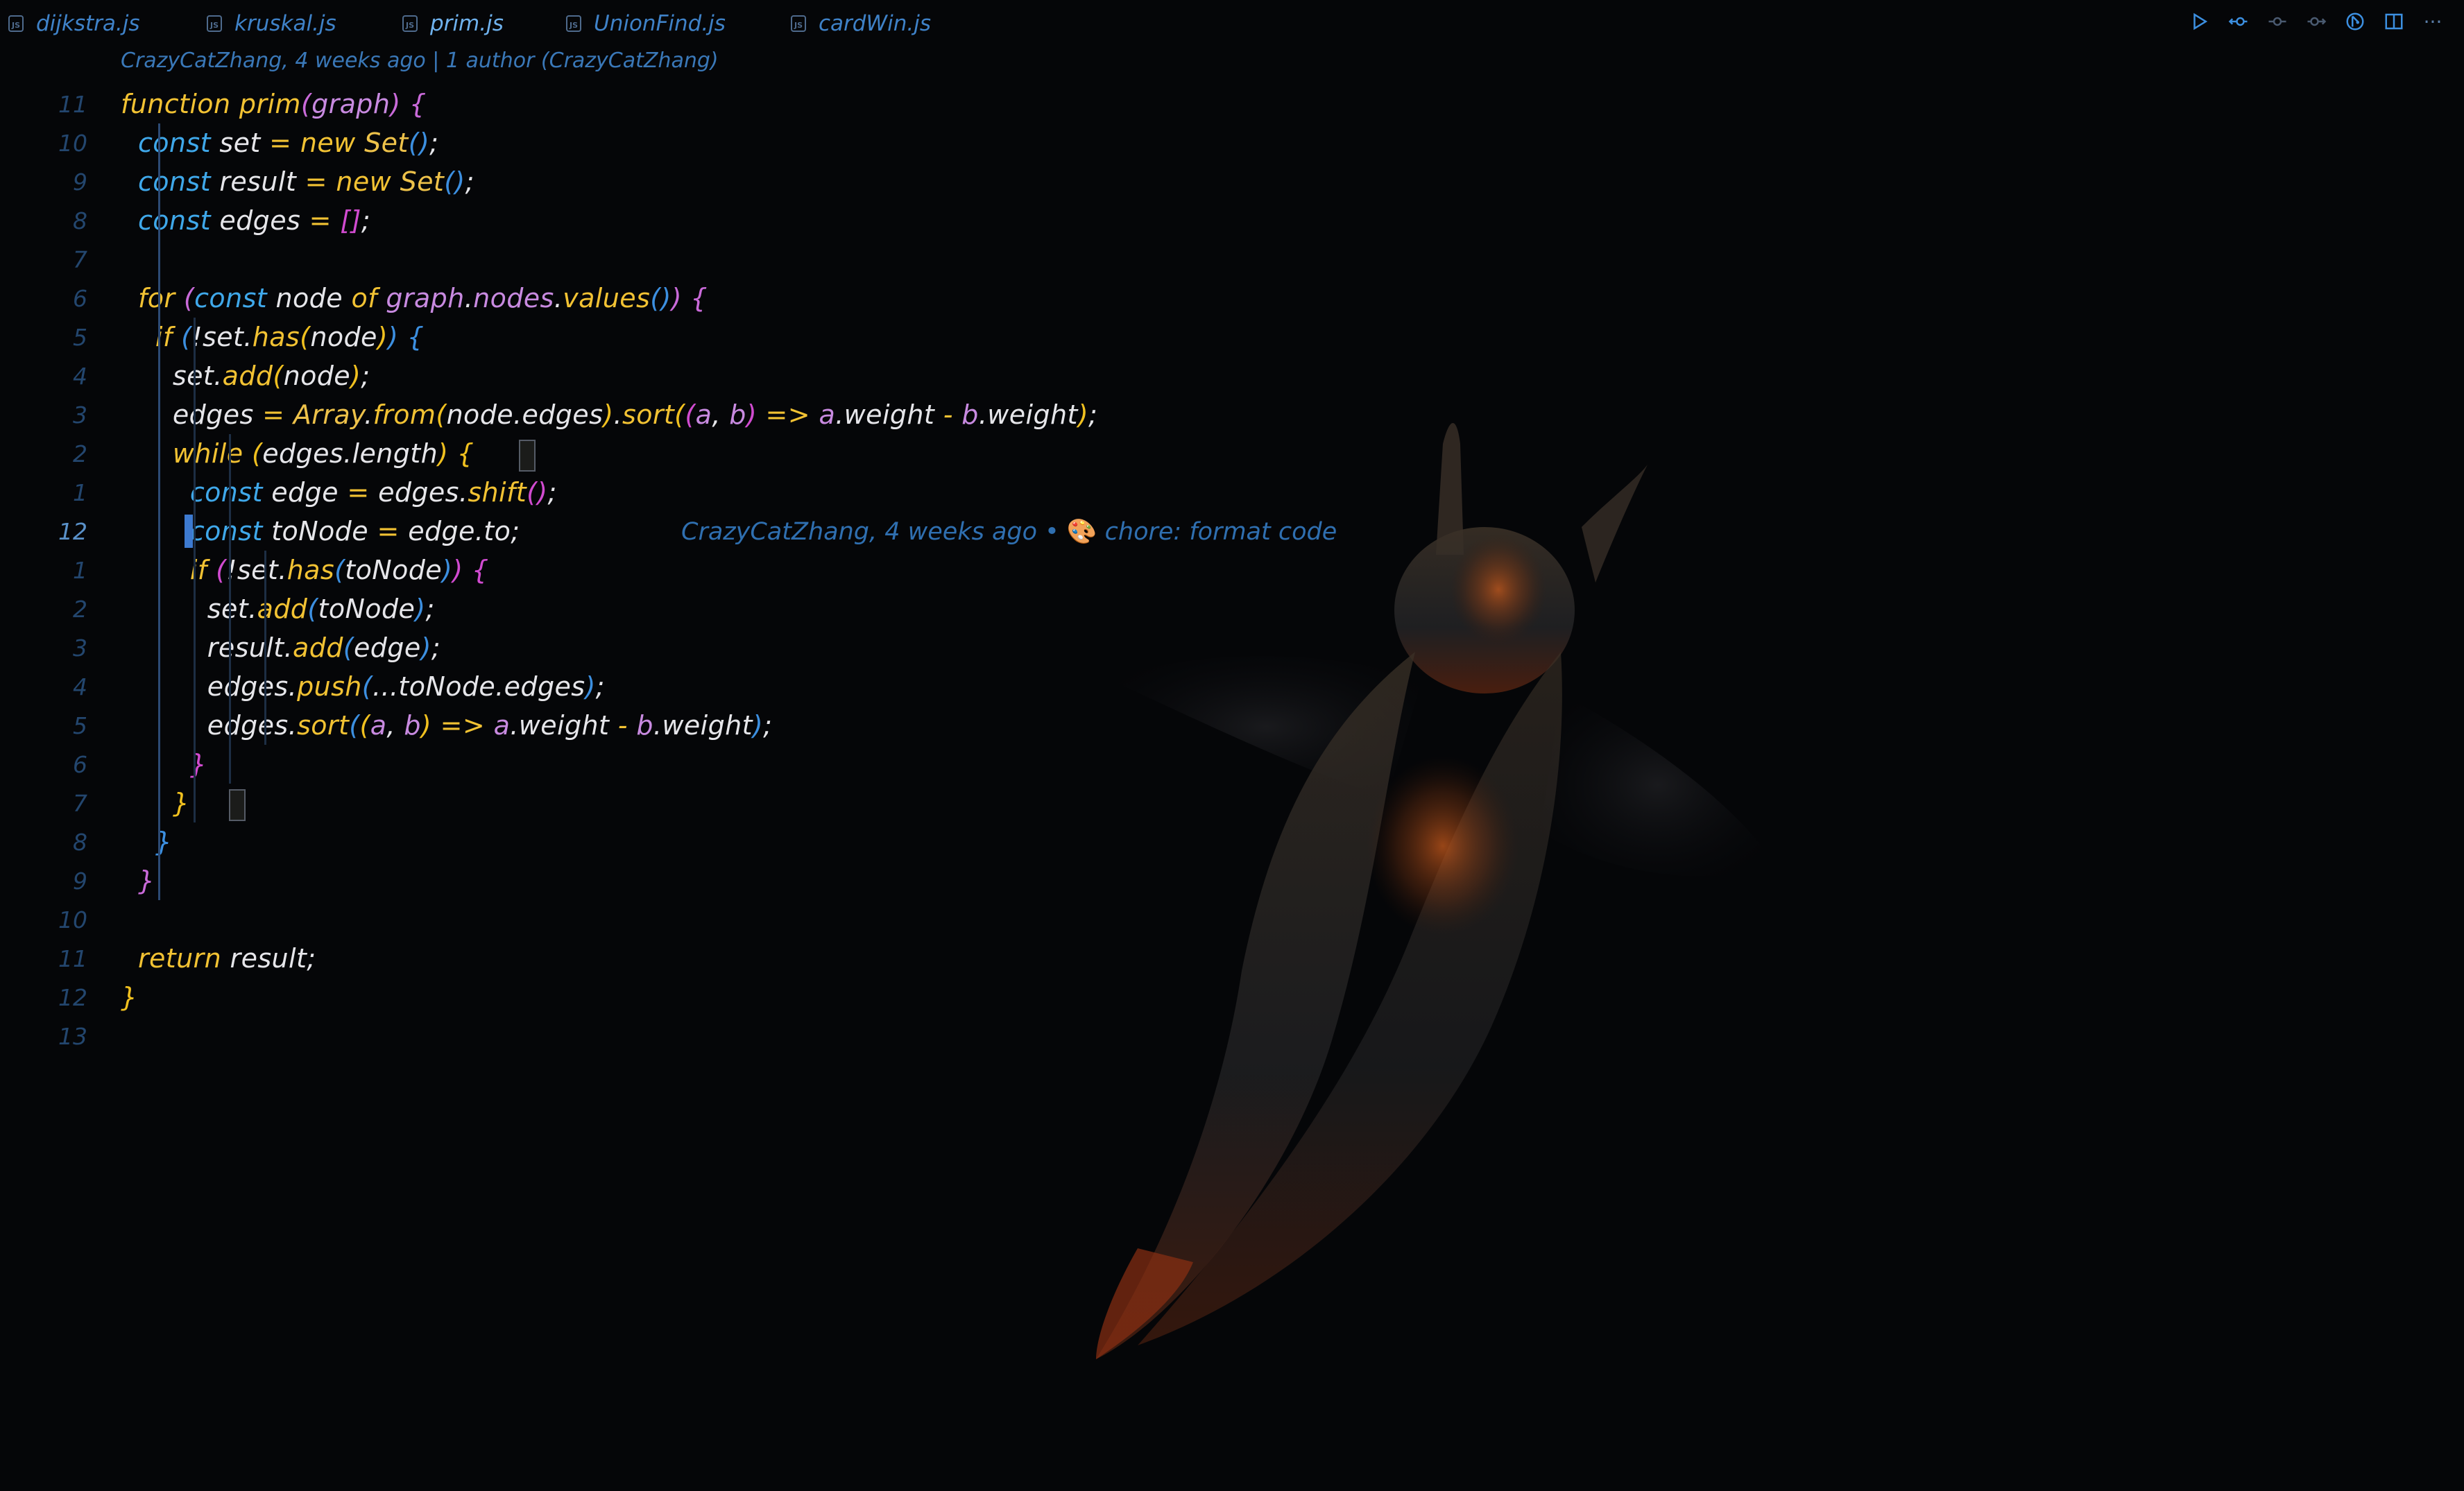 This screenshot has height=1491, width=2464. I want to click on tab-prim: JS prim.js, so click(453, 24).